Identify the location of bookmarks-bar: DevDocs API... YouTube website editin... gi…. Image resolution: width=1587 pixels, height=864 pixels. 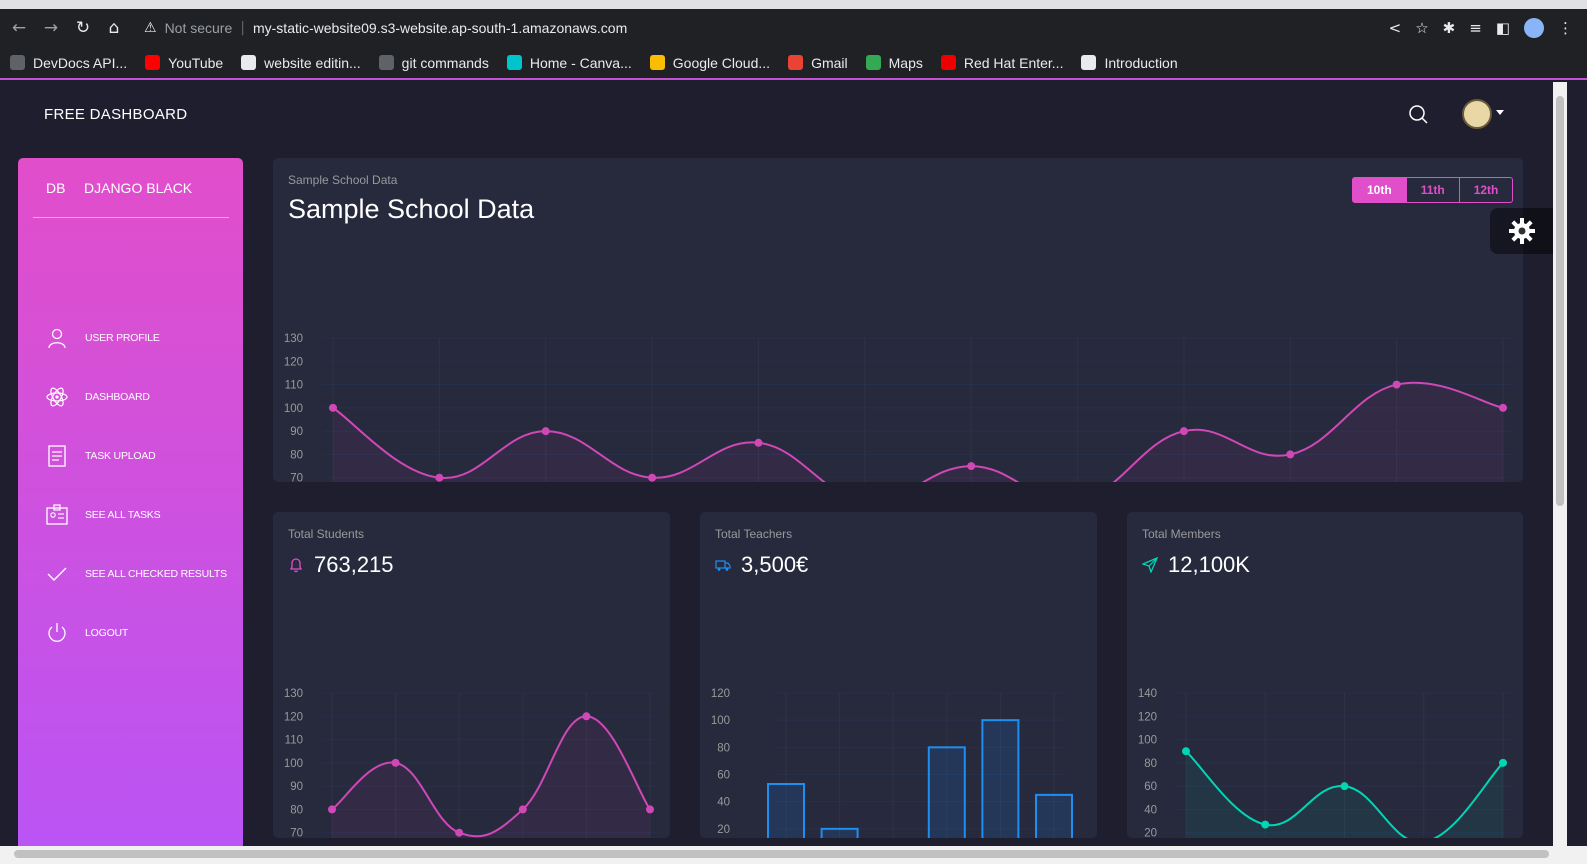
(793, 63).